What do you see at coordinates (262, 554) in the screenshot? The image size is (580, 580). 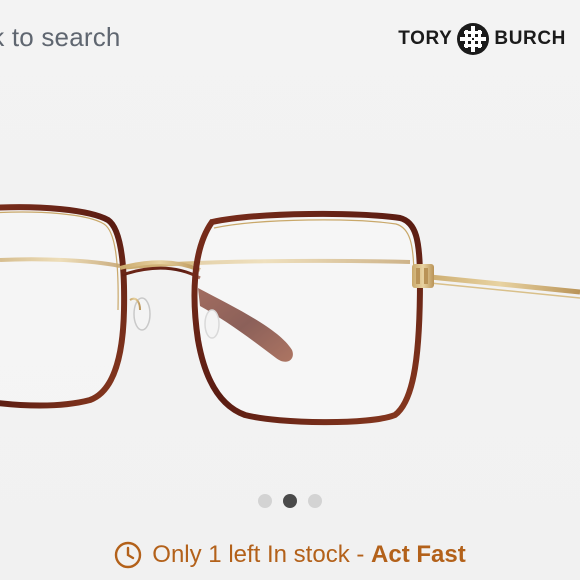 I see `stock-message: Only 1 left In stock -` at bounding box center [262, 554].